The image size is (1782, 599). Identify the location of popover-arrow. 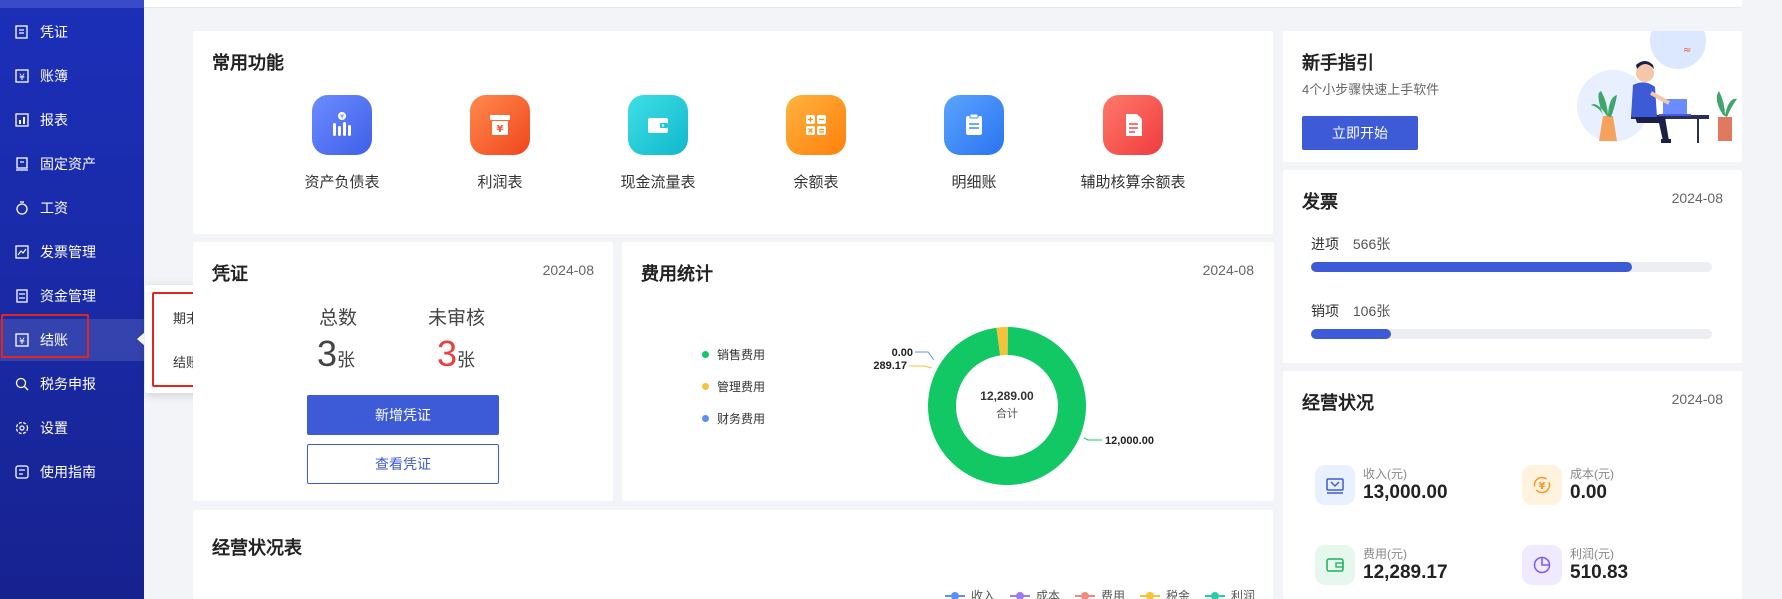
(141, 339).